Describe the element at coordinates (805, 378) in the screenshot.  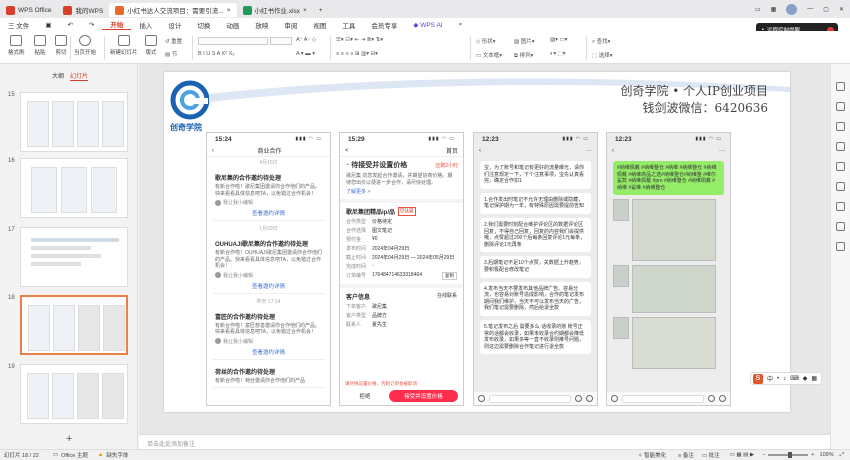
I see `skin-icon: ◆` at that location.